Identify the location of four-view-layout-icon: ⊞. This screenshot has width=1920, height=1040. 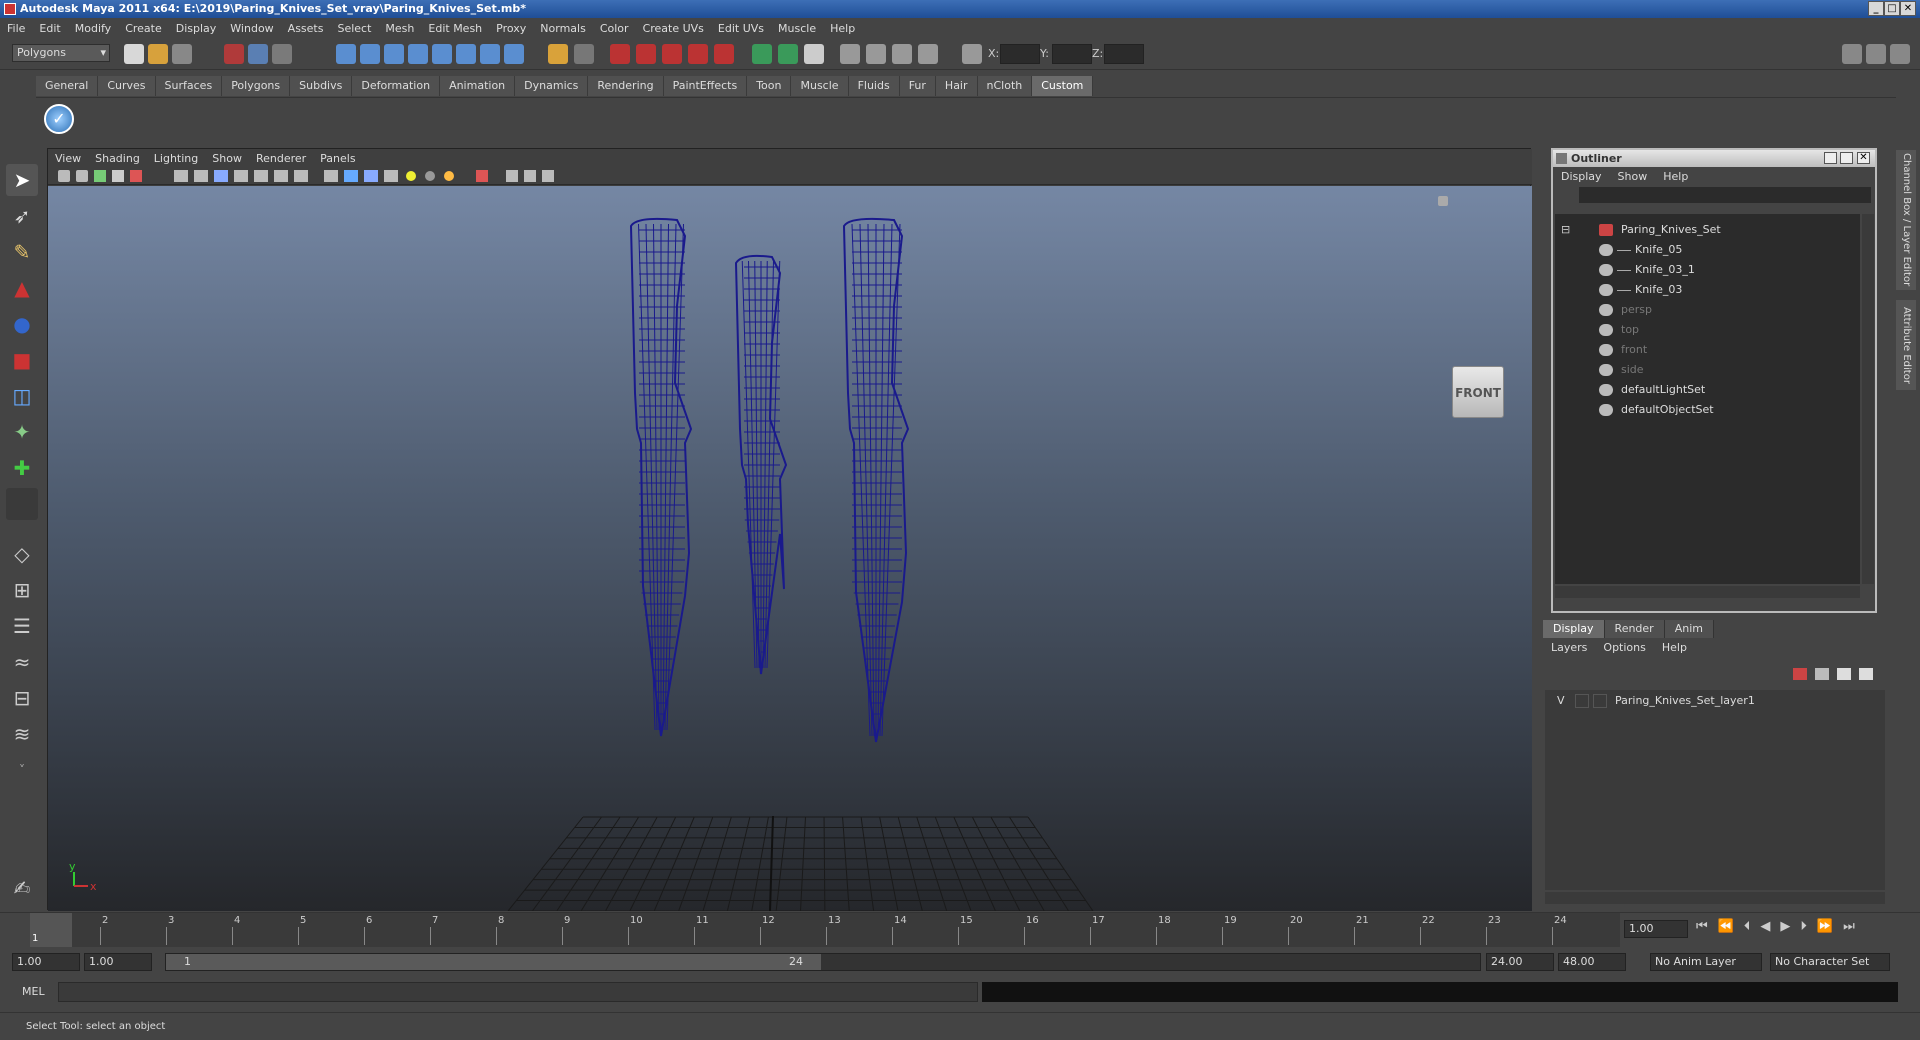
(22, 590).